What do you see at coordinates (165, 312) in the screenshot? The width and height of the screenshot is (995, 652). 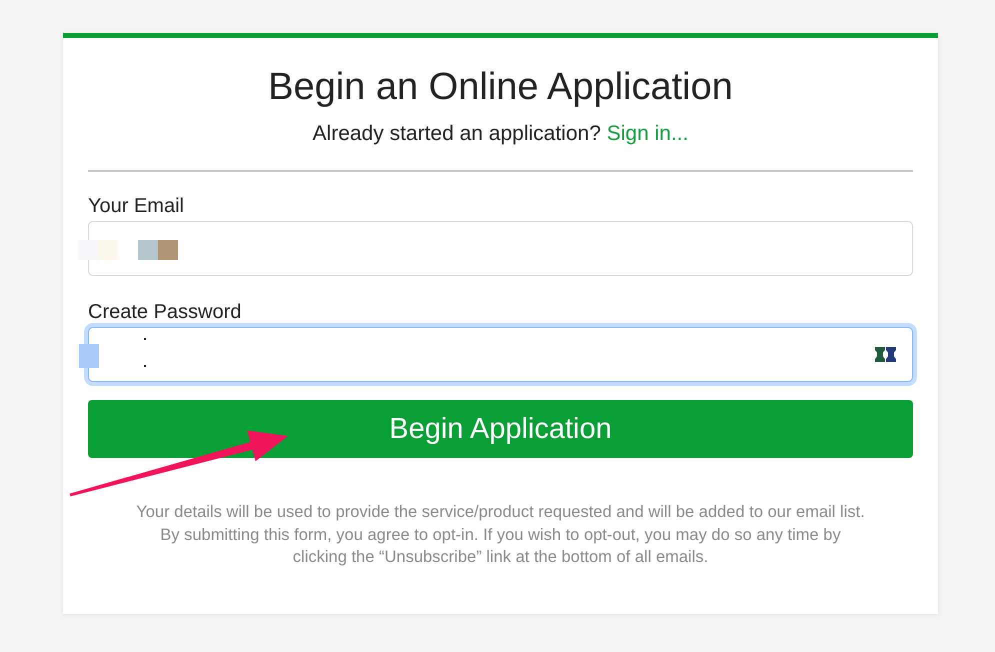 I see `field-label: Create Password` at bounding box center [165, 312].